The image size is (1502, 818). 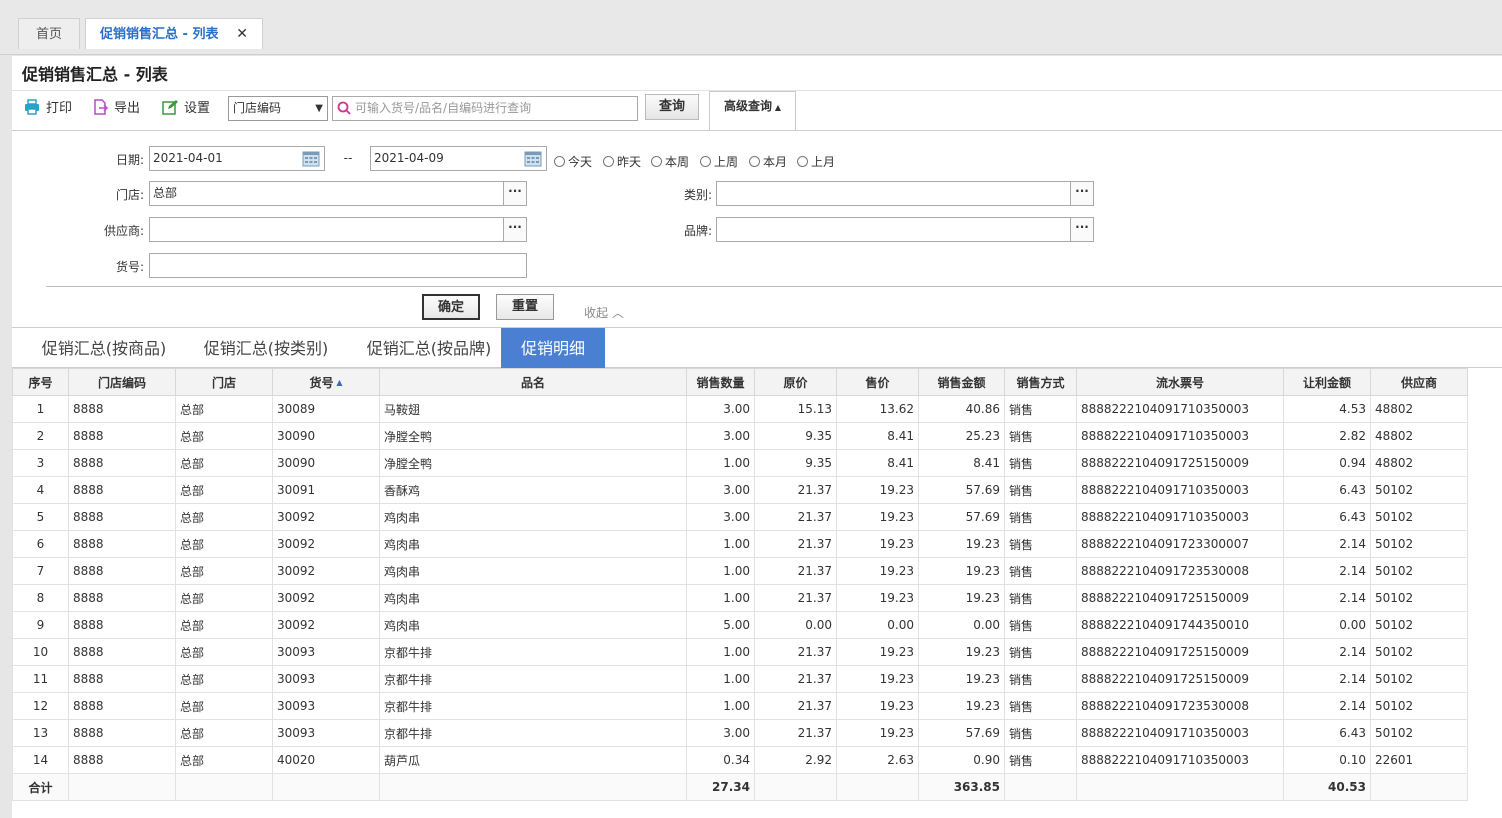 What do you see at coordinates (338, 229) in the screenshot?
I see `supplier-input: ···` at bounding box center [338, 229].